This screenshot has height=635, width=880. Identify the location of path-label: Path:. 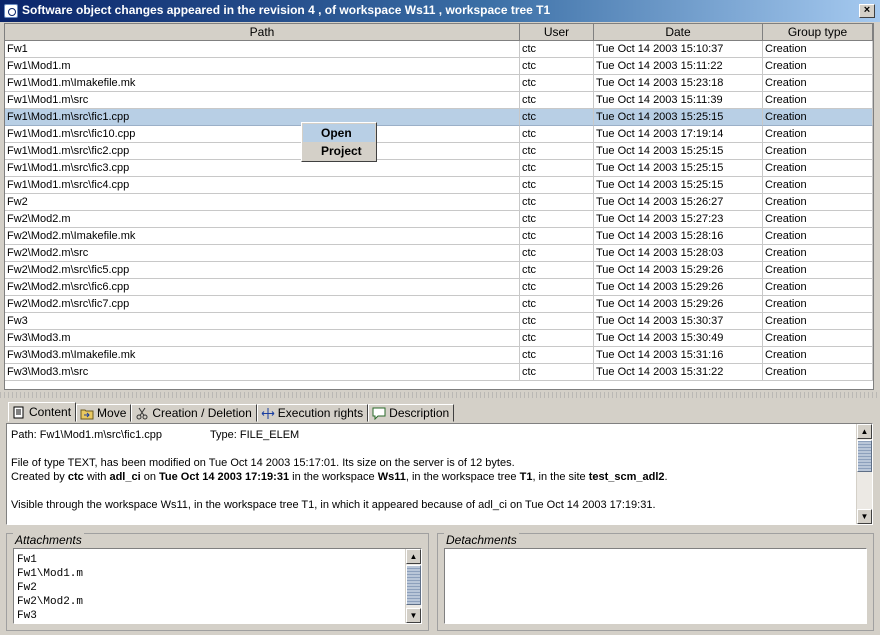
(24, 435).